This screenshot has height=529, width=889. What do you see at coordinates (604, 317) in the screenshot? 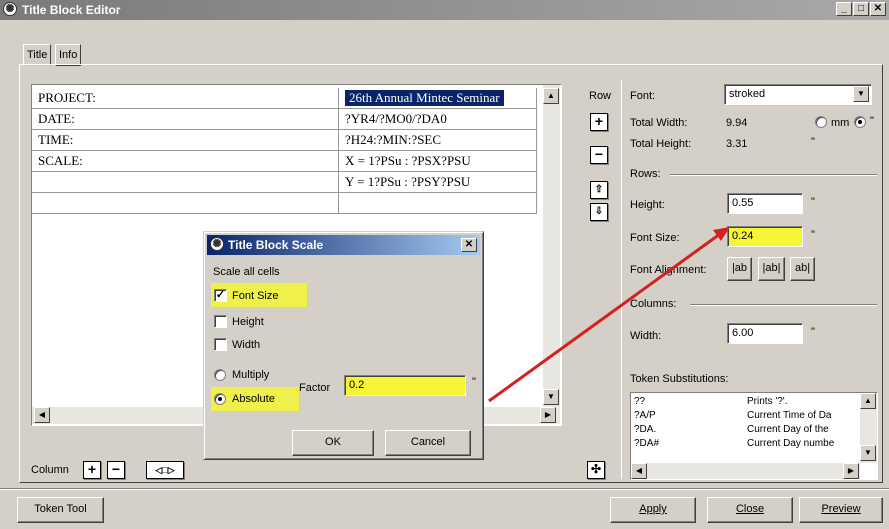
I see `arrow-shaft` at bounding box center [604, 317].